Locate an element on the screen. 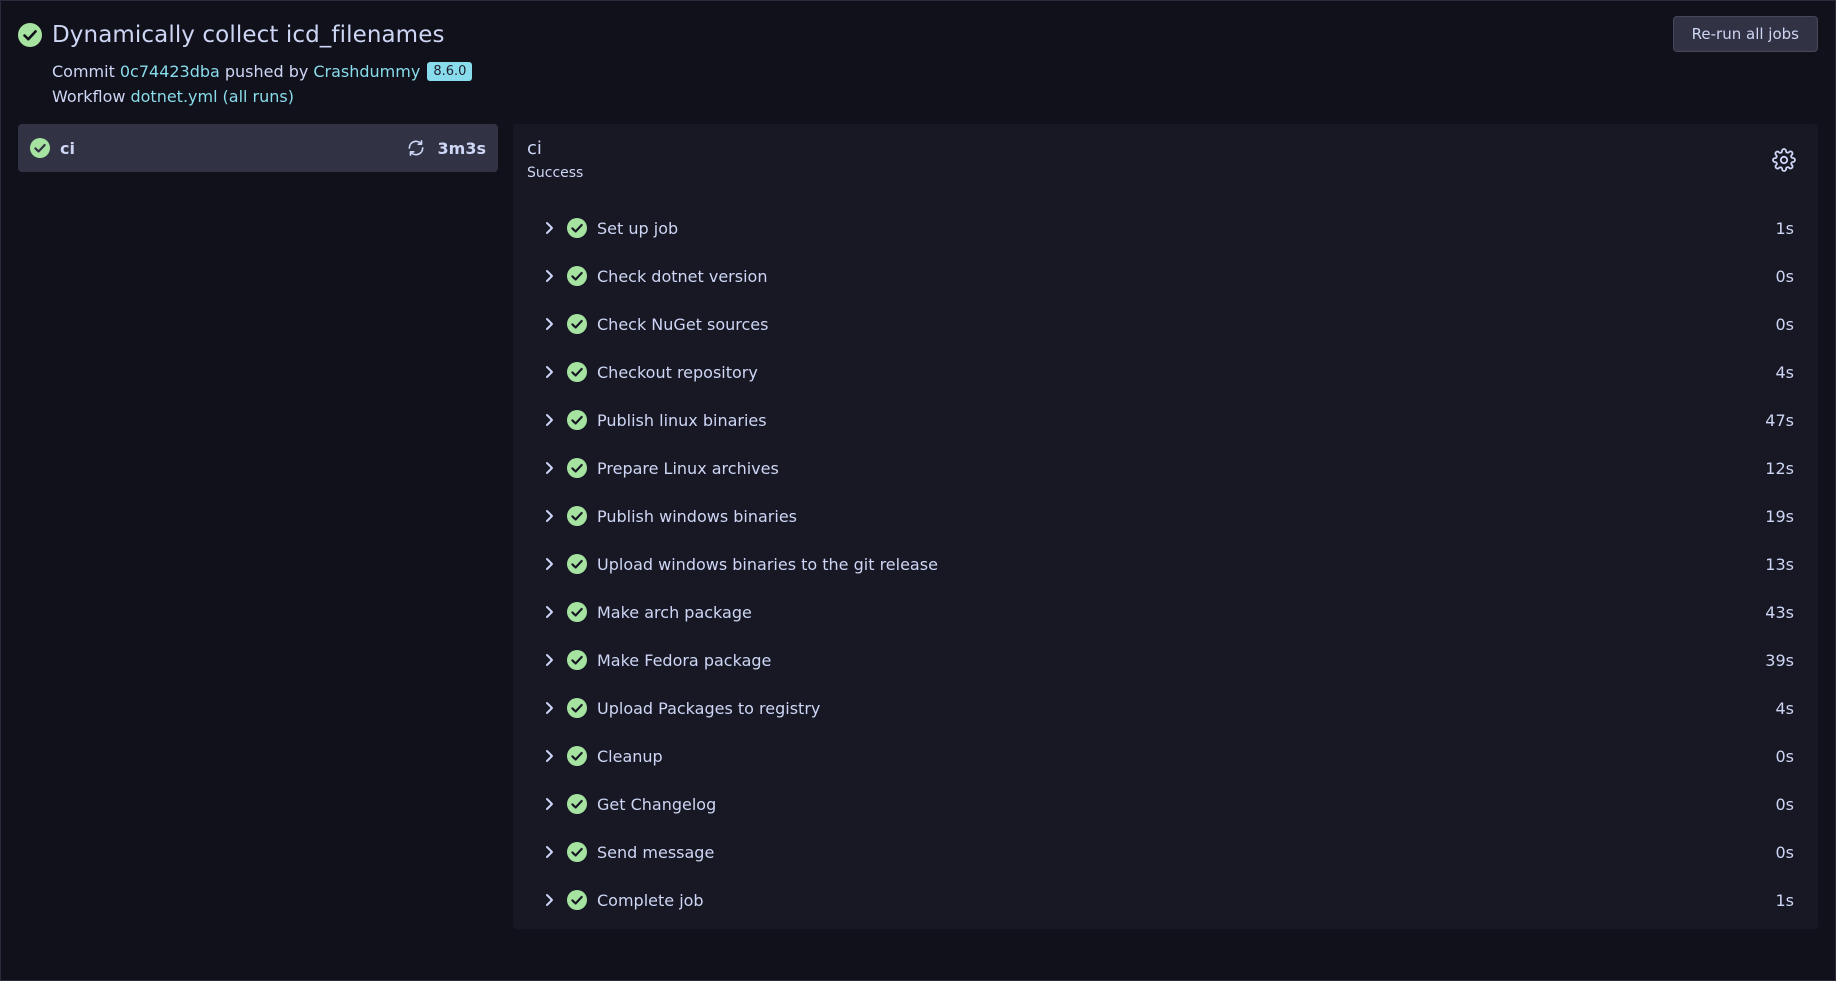 The width and height of the screenshot is (1836, 981). author-link: Crashdummy is located at coordinates (366, 71).